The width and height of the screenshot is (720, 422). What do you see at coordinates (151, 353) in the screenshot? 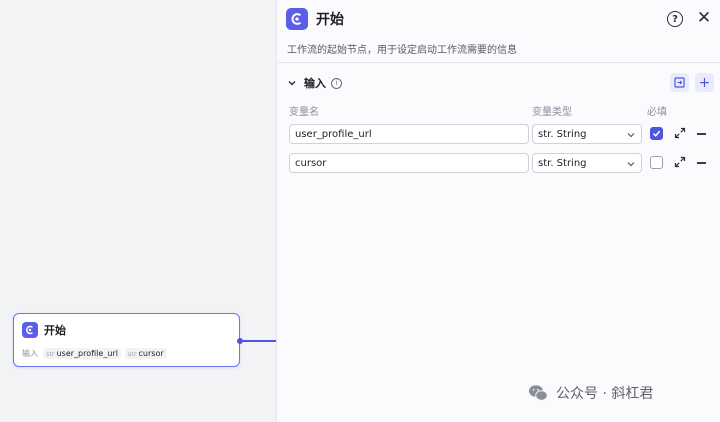
I see `chip-name: cursor` at bounding box center [151, 353].